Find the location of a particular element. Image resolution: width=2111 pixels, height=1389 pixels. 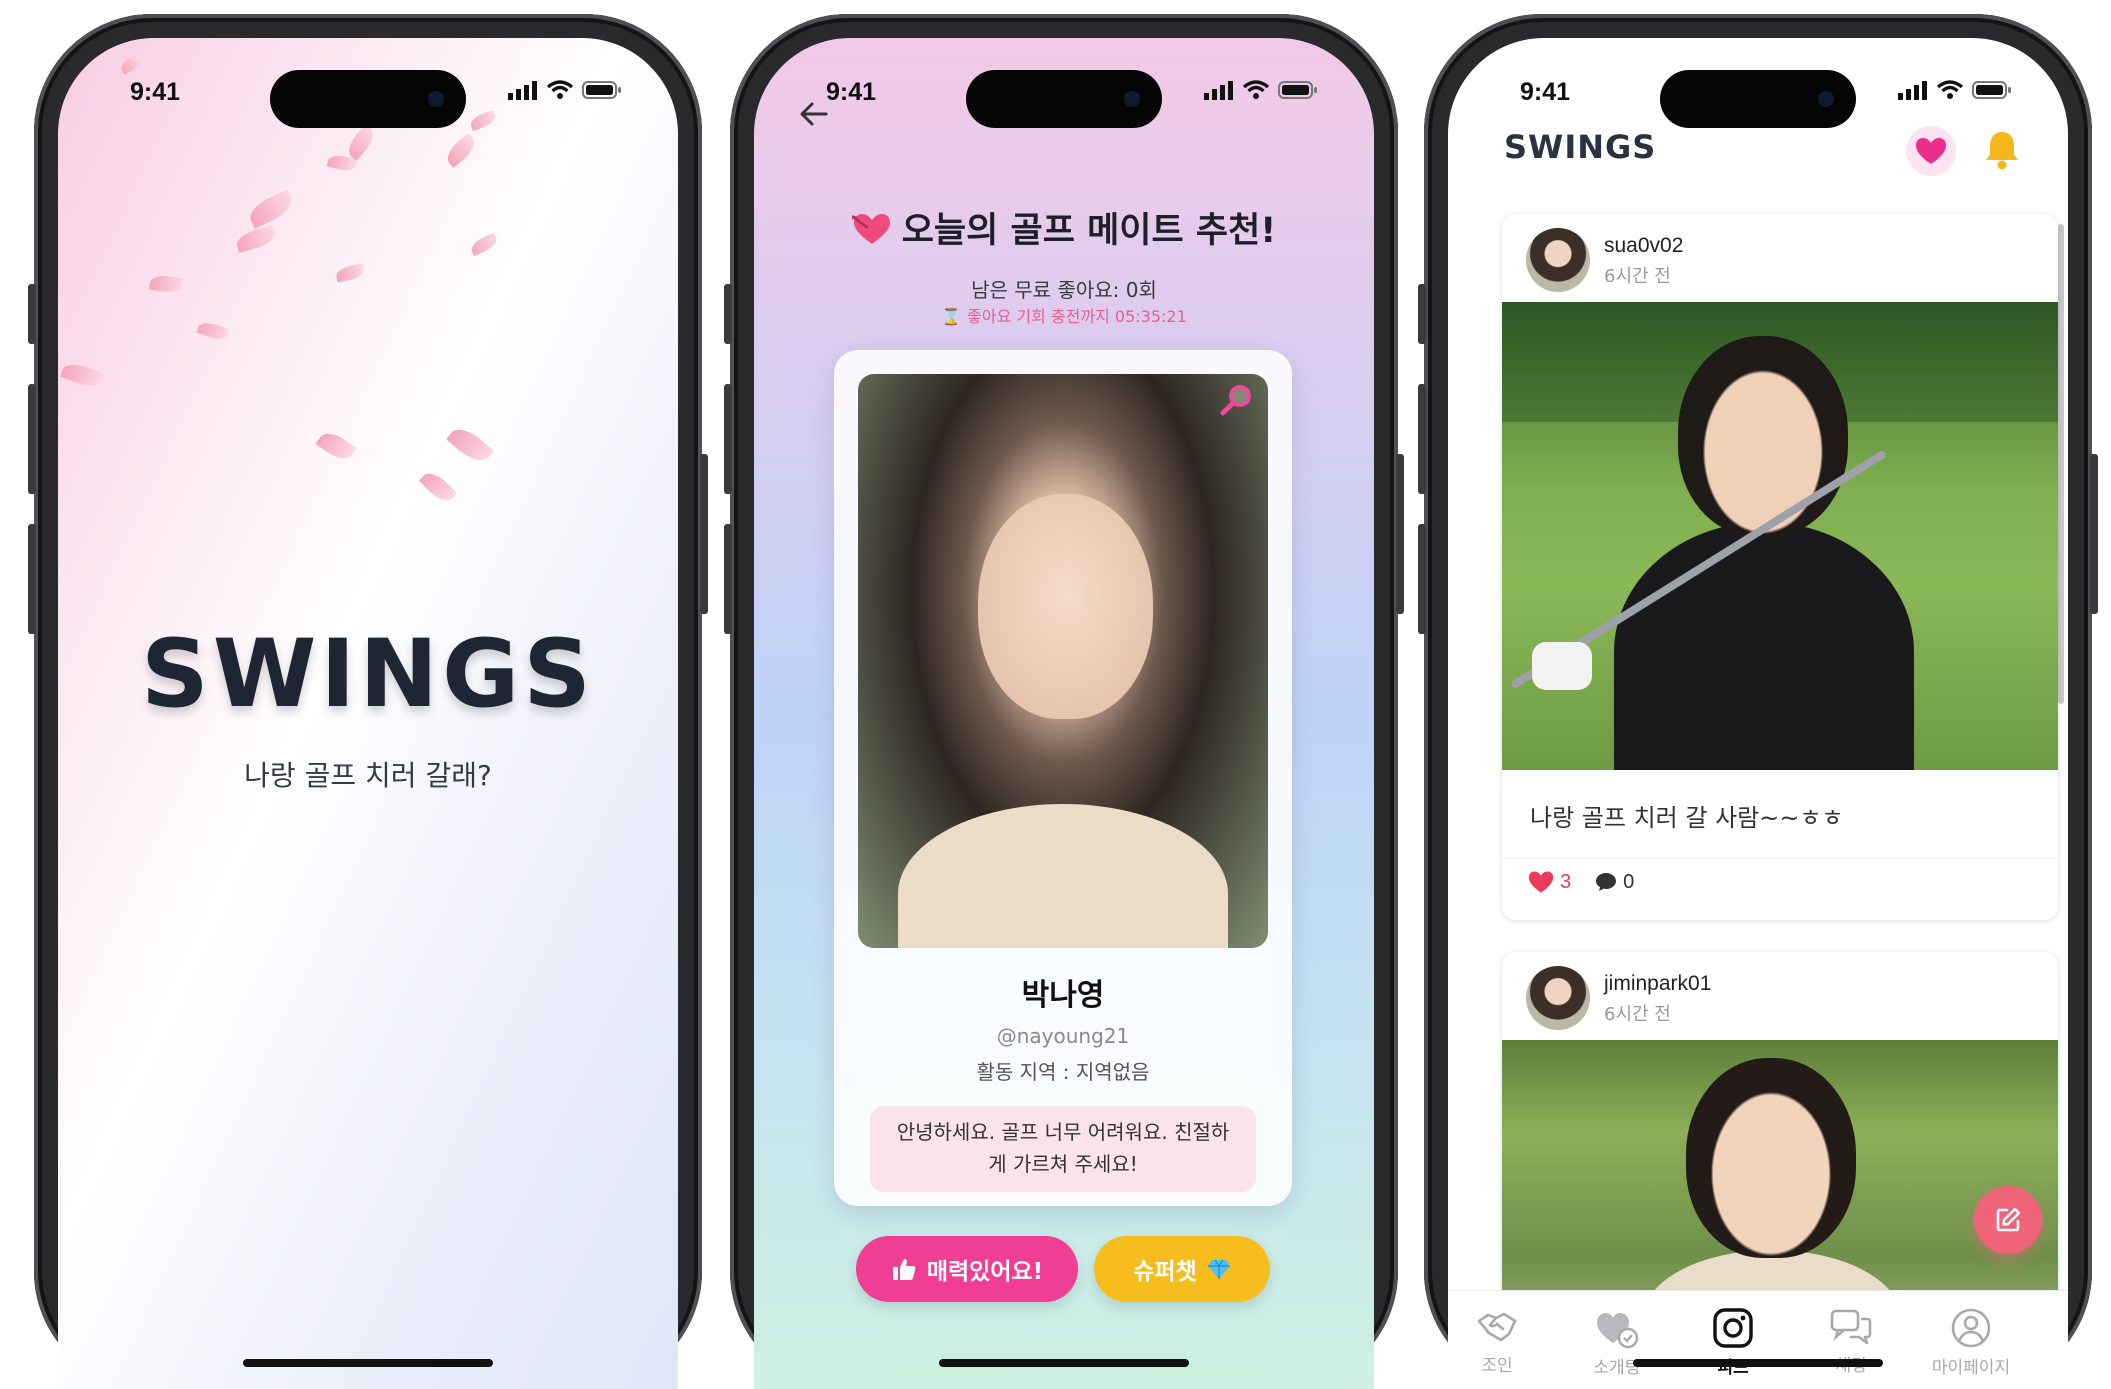

zoom-icon is located at coordinates (1237, 401).